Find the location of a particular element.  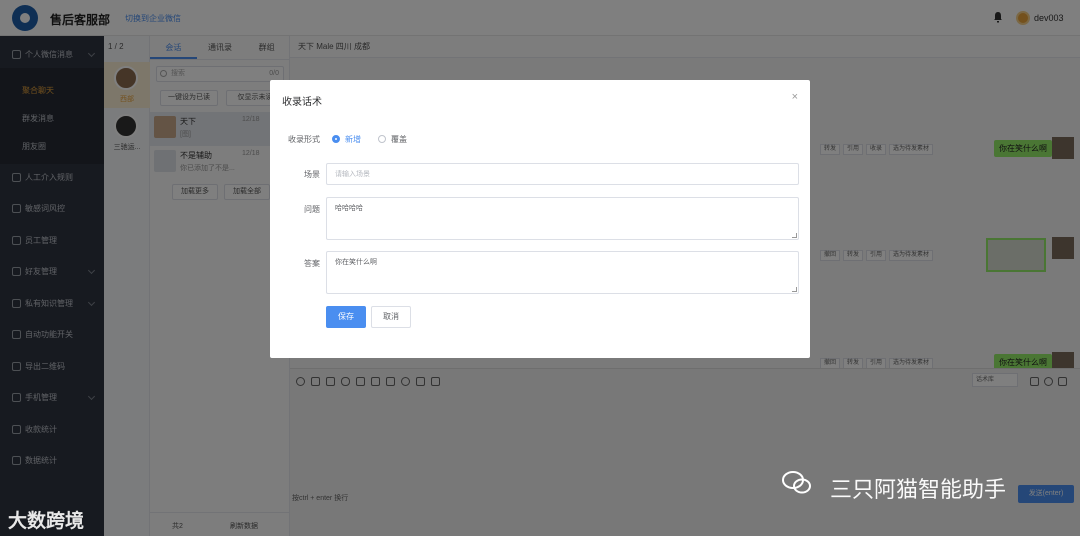

form-label-type: 收录形式 is located at coordinates (304, 139).